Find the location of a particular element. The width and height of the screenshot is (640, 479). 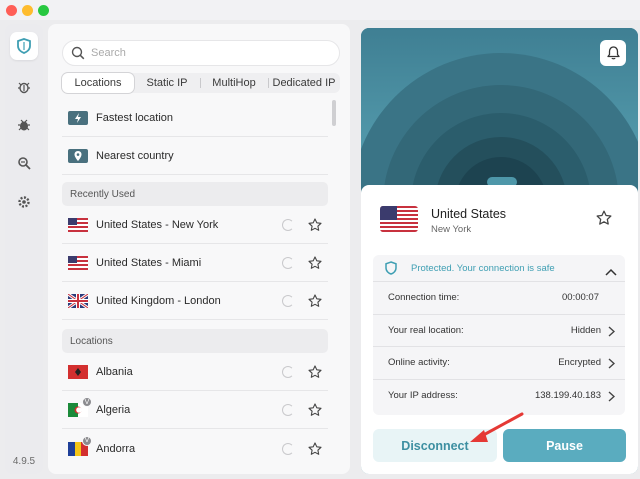

tab-locations: Locations is located at coordinates (98, 83).